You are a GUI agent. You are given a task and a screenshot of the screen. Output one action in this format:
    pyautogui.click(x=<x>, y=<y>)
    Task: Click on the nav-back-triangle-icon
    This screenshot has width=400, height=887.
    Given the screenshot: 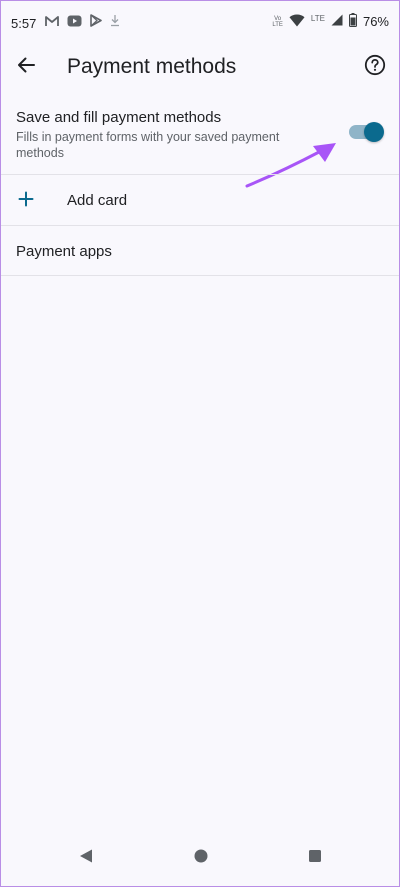 What is the action you would take?
    pyautogui.click(x=86, y=858)
    